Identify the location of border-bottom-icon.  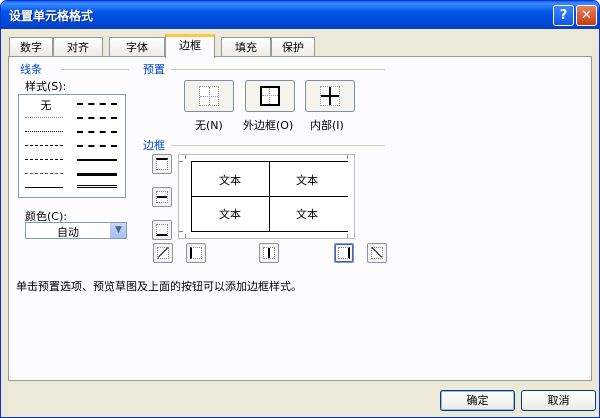
(162, 230).